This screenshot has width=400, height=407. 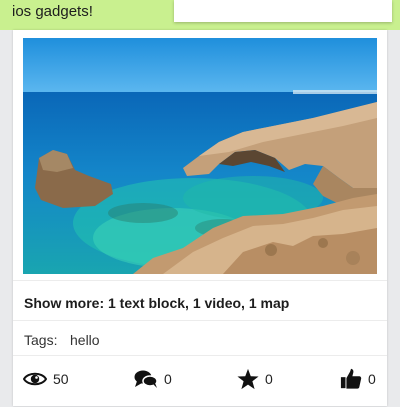 I want to click on divider, so click(x=200, y=280).